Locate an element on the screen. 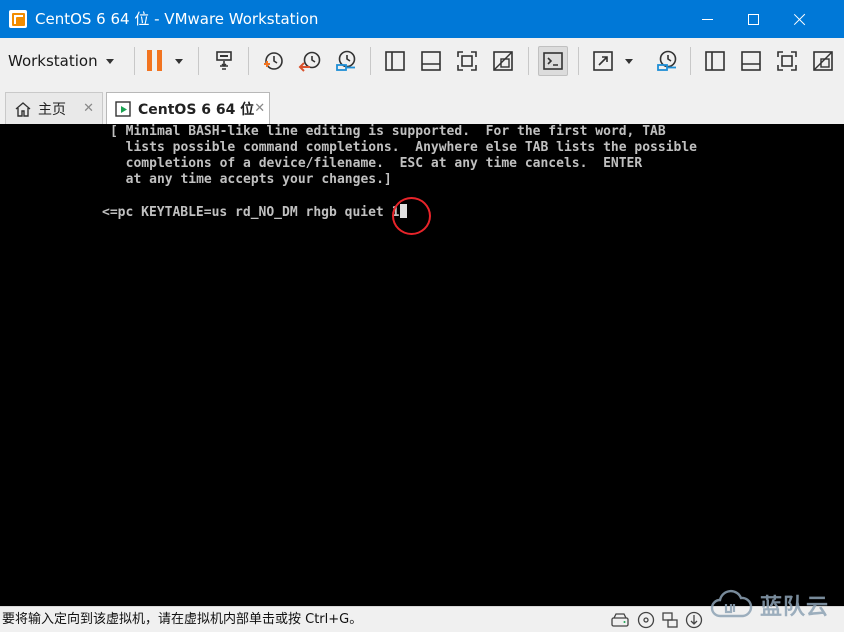 The image size is (844, 632). snapshot-take-icon is located at coordinates (273, 61).